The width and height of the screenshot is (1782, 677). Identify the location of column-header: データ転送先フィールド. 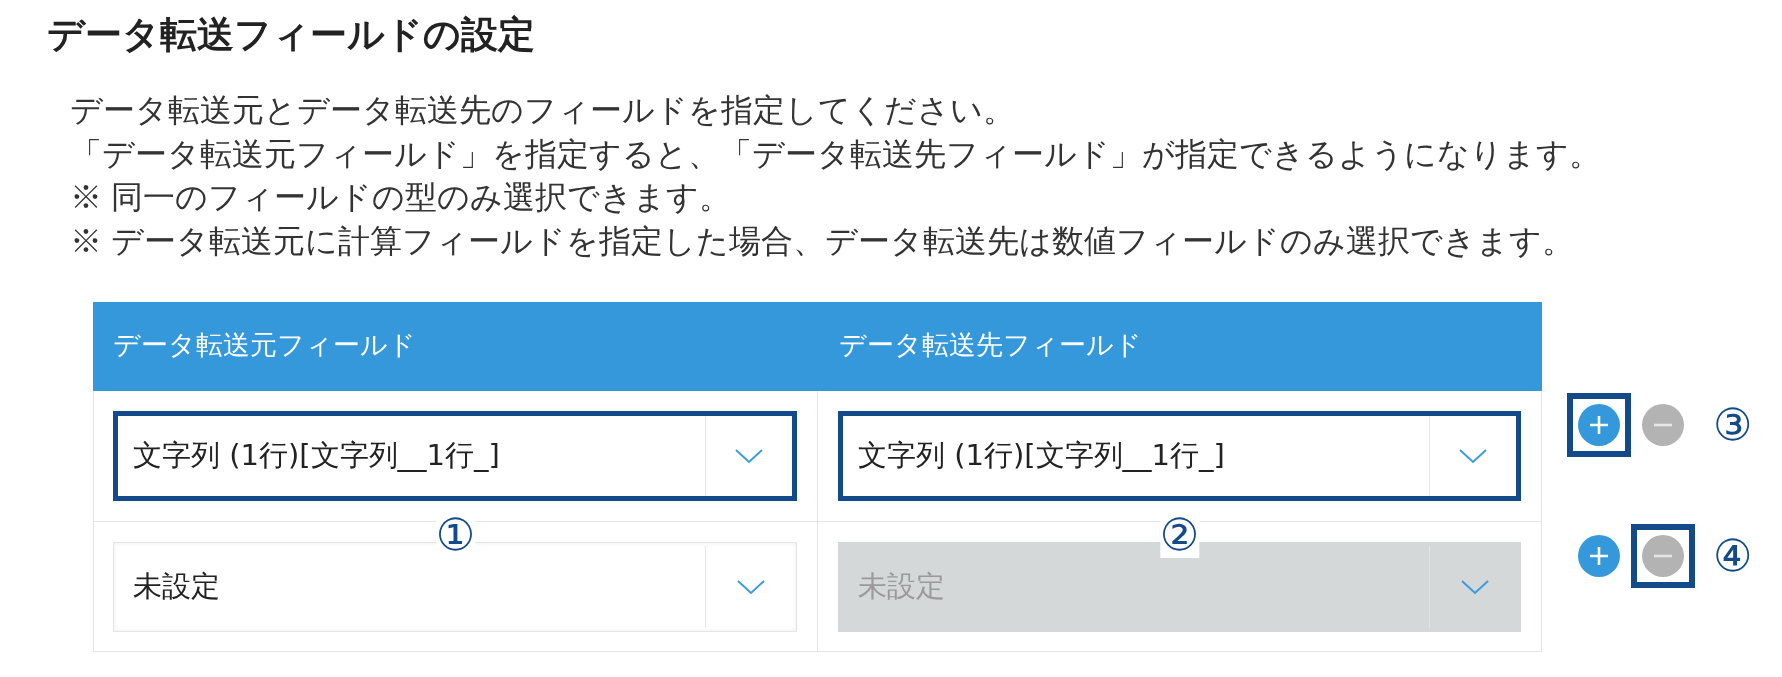
(1180, 346).